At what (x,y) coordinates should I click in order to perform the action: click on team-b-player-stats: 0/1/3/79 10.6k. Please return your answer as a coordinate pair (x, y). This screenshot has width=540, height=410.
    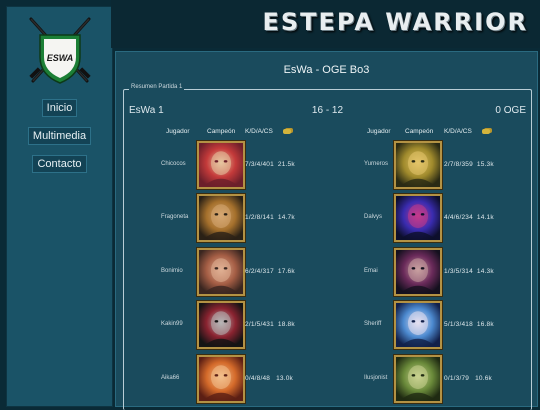
    Looking at the image, I should click on (468, 378).